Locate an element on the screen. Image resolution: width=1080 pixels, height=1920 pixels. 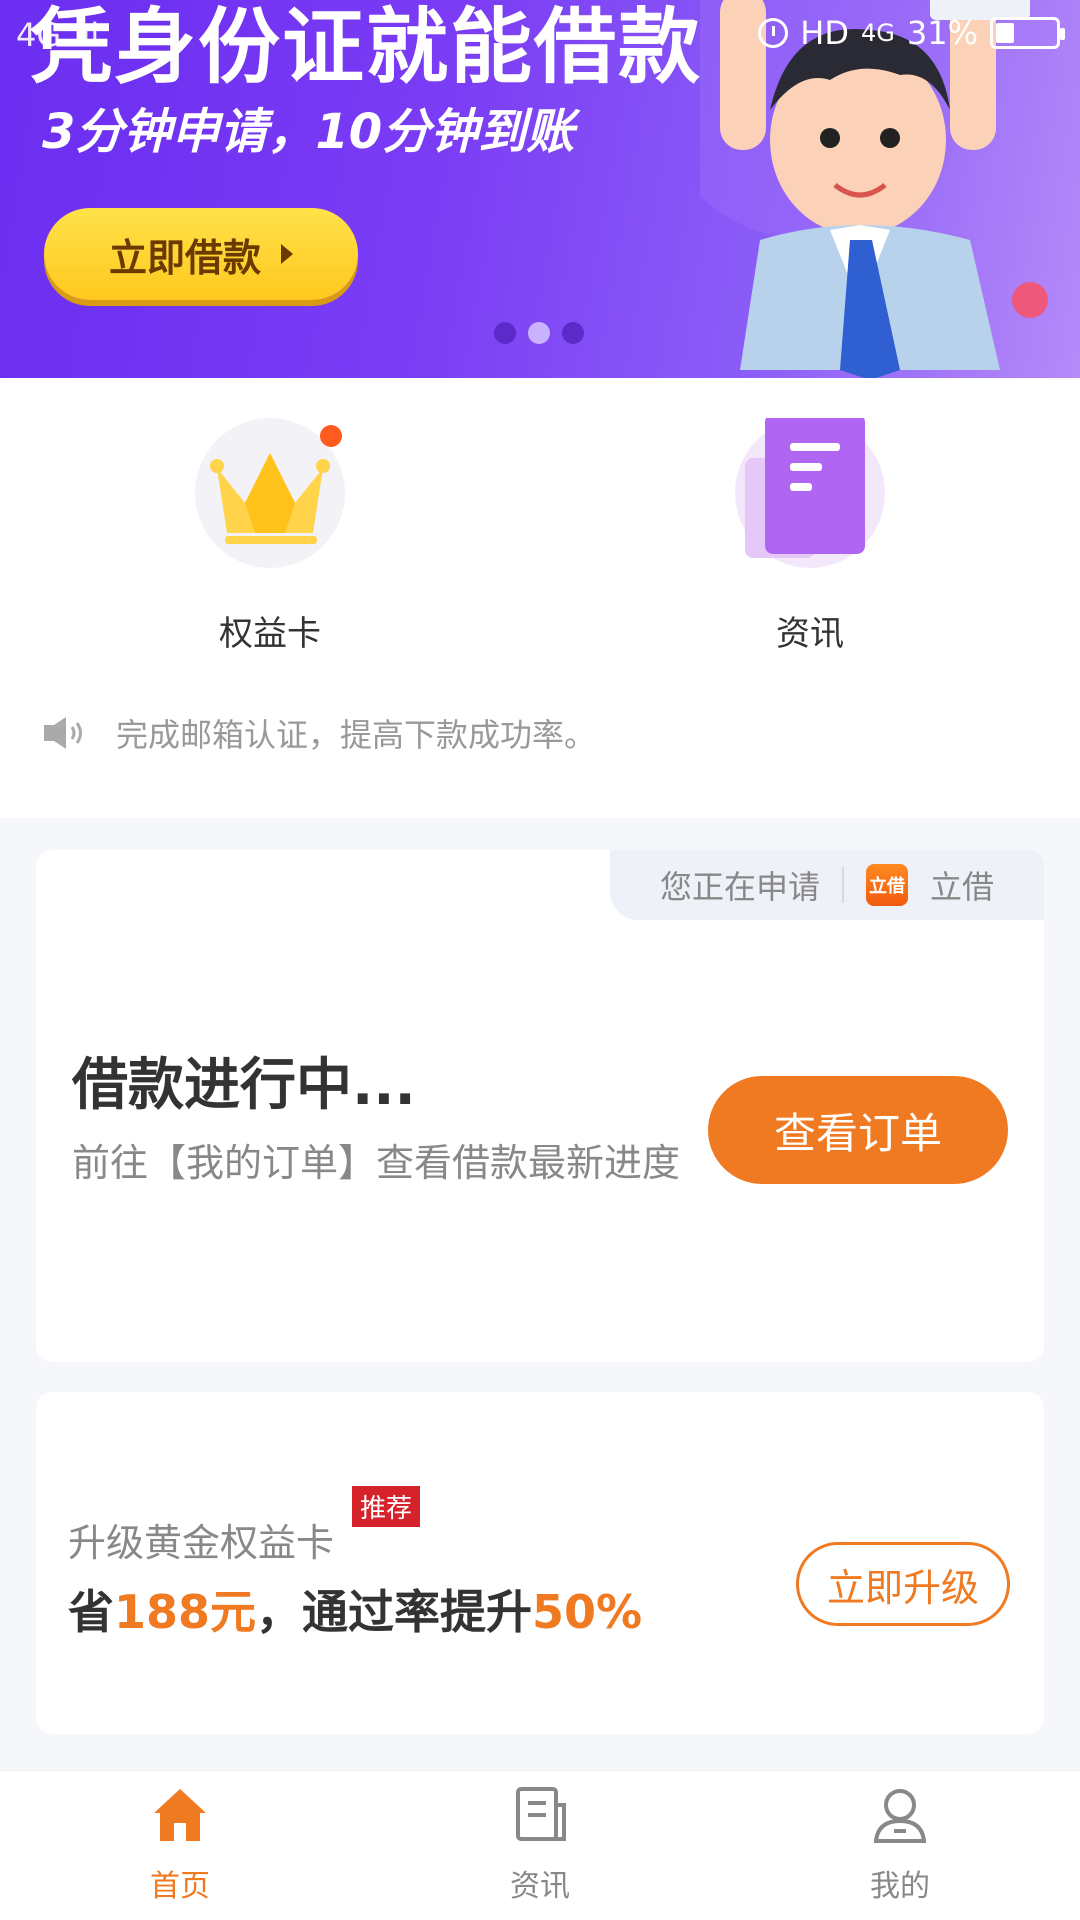
entry-benefit-card: 权益卡 is located at coordinates (270, 536).